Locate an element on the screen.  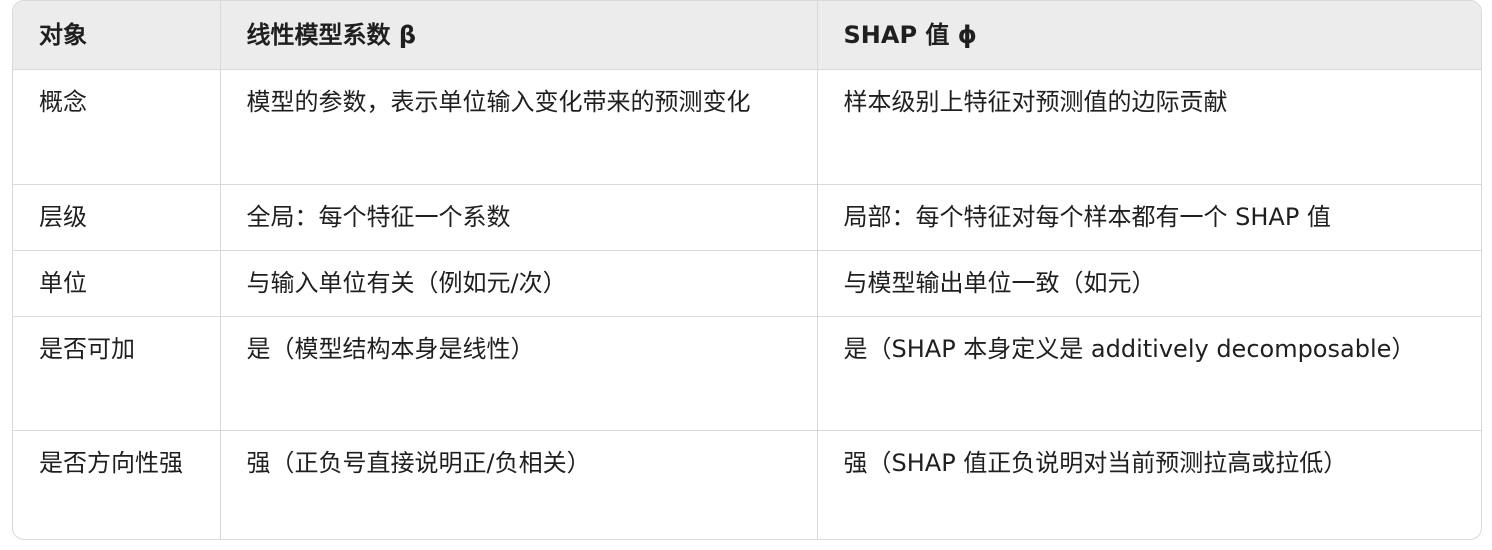
table-header: 对象 线性模型系数 β SHAP 值 ϕ is located at coordinates (747, 35).